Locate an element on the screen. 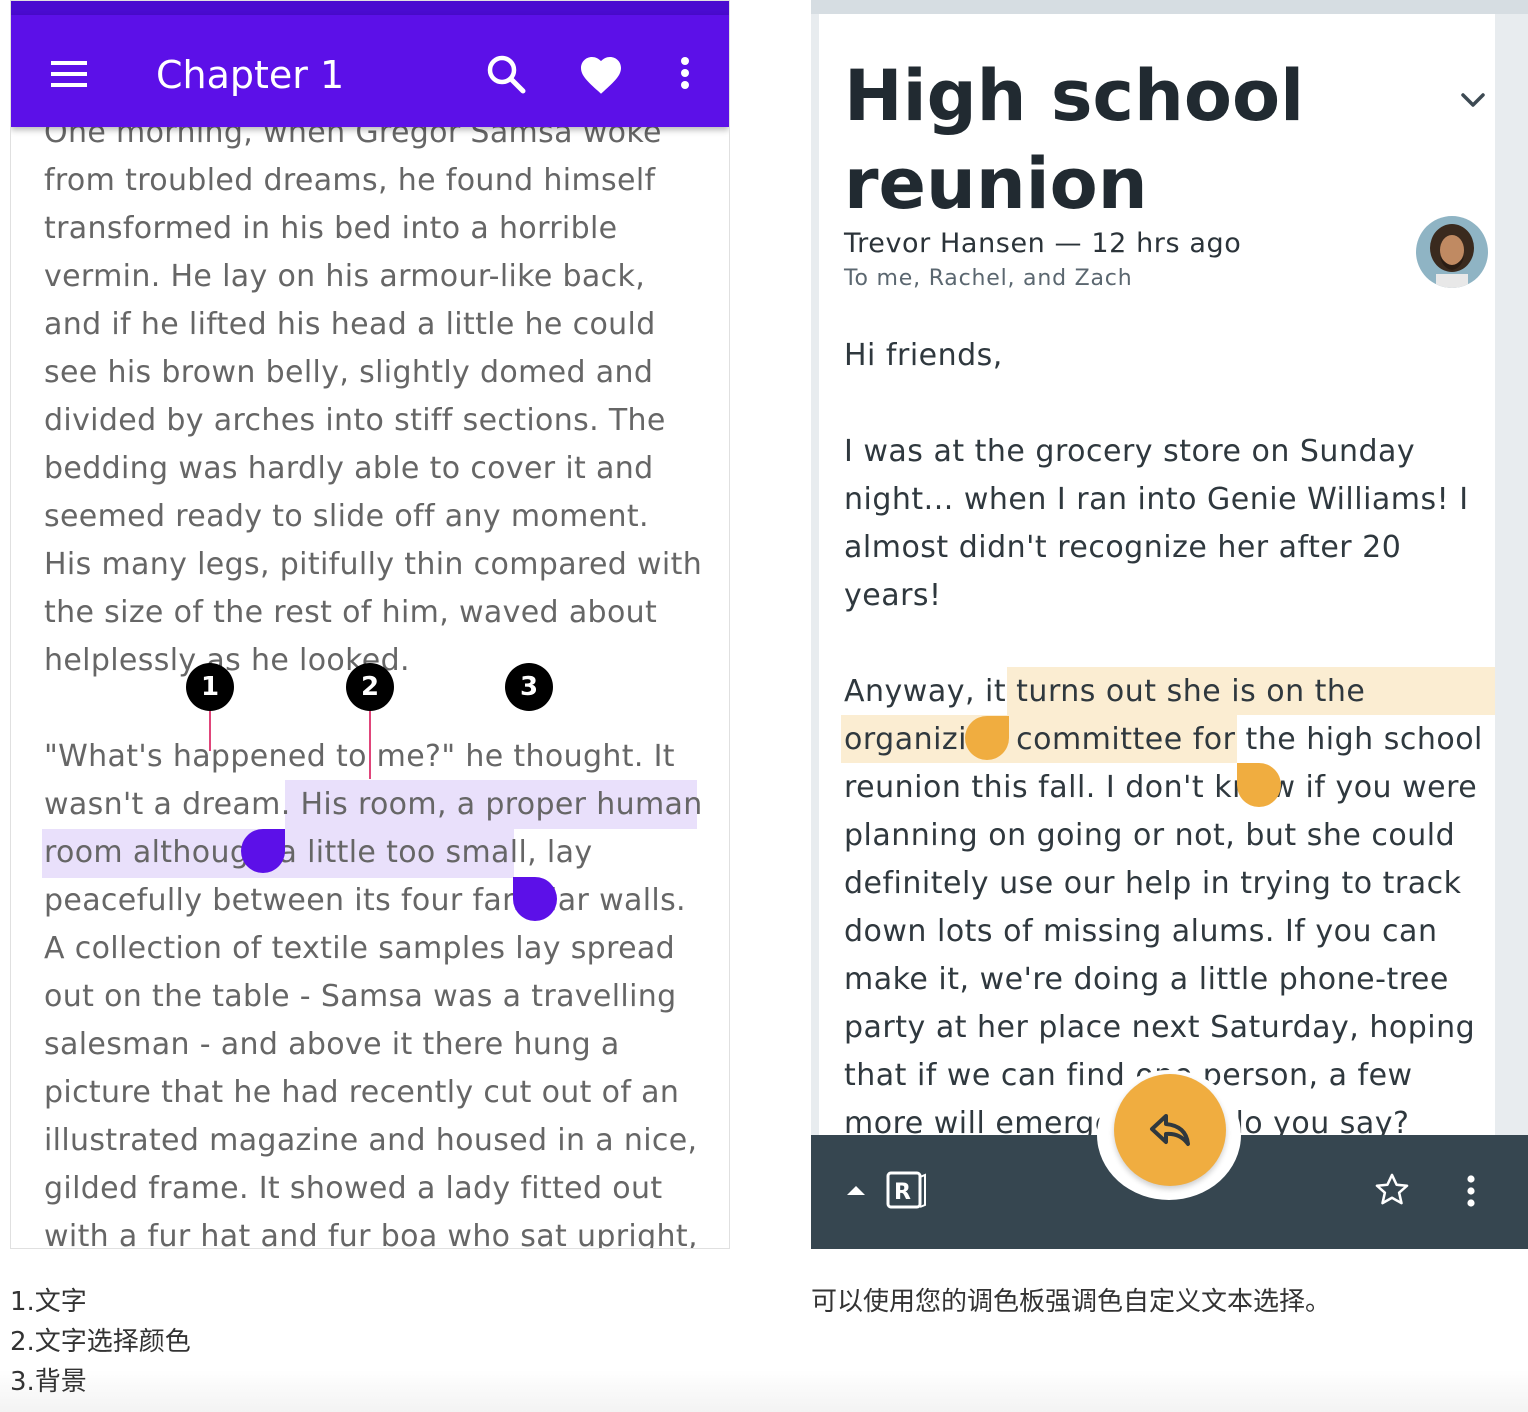 The width and height of the screenshot is (1528, 1412). recipients-line: To me, Rachel, and Zach is located at coordinates (988, 278).